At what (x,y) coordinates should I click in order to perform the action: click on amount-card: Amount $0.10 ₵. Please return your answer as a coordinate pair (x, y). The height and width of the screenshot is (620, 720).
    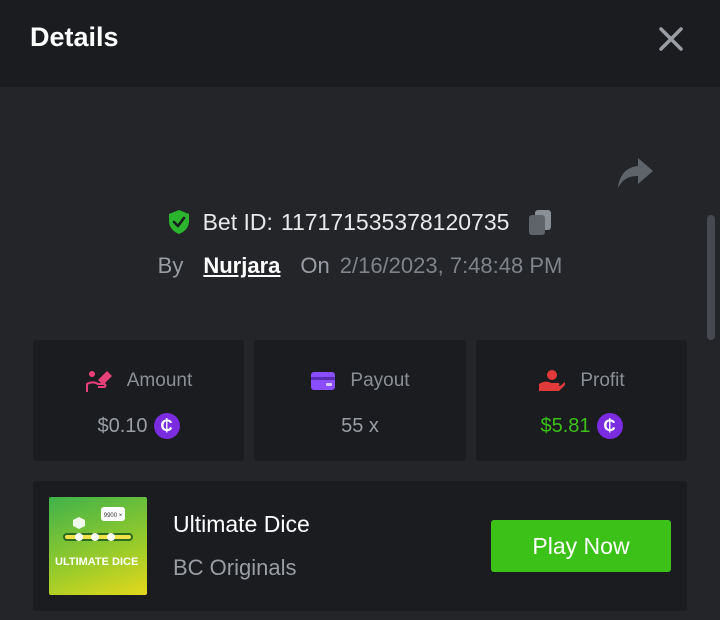
    Looking at the image, I should click on (138, 400).